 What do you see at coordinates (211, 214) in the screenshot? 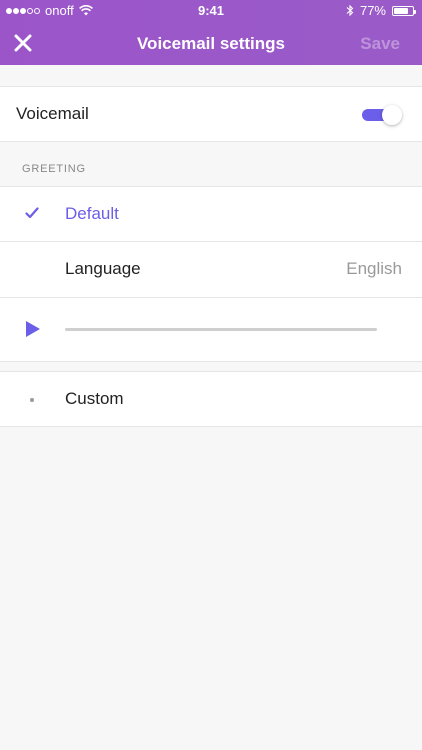
I see `default-option: Default` at bounding box center [211, 214].